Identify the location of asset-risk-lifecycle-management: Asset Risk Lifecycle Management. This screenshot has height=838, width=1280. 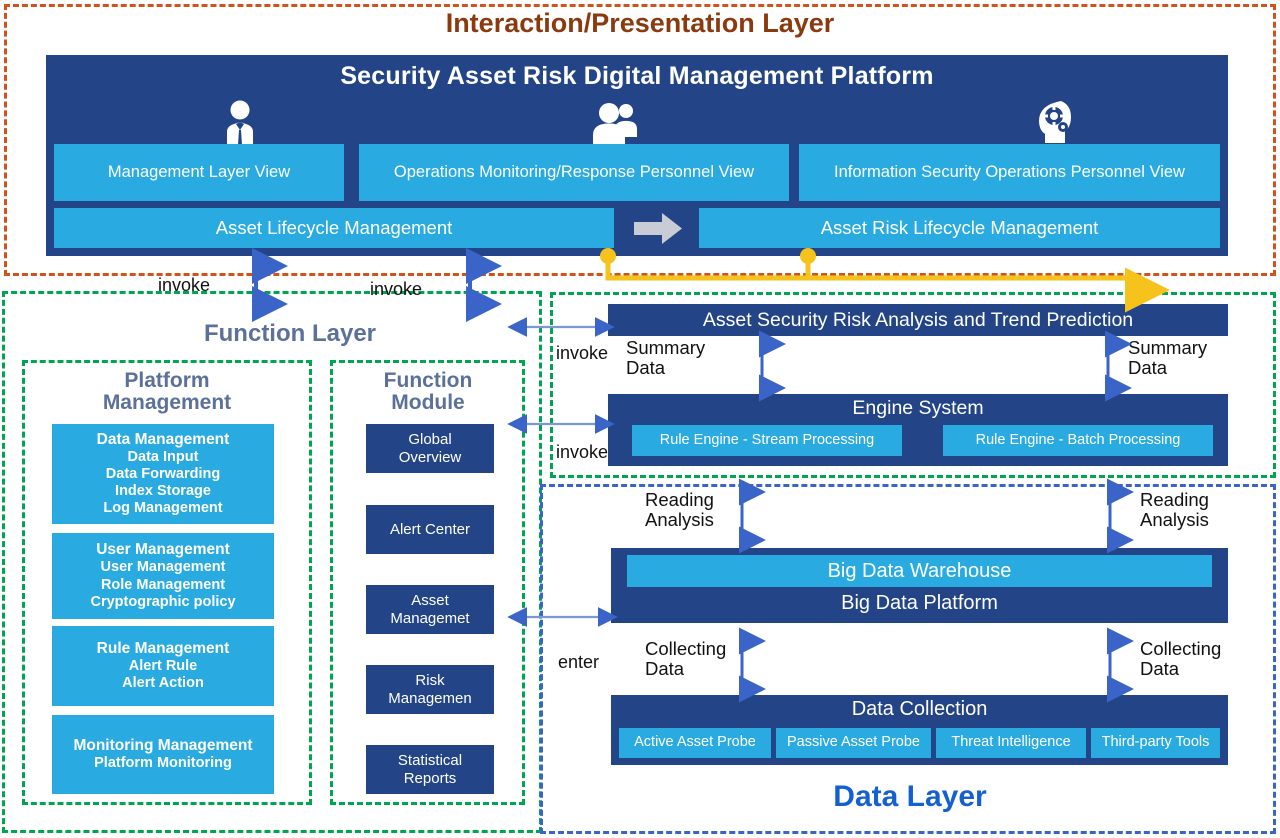
(959, 228).